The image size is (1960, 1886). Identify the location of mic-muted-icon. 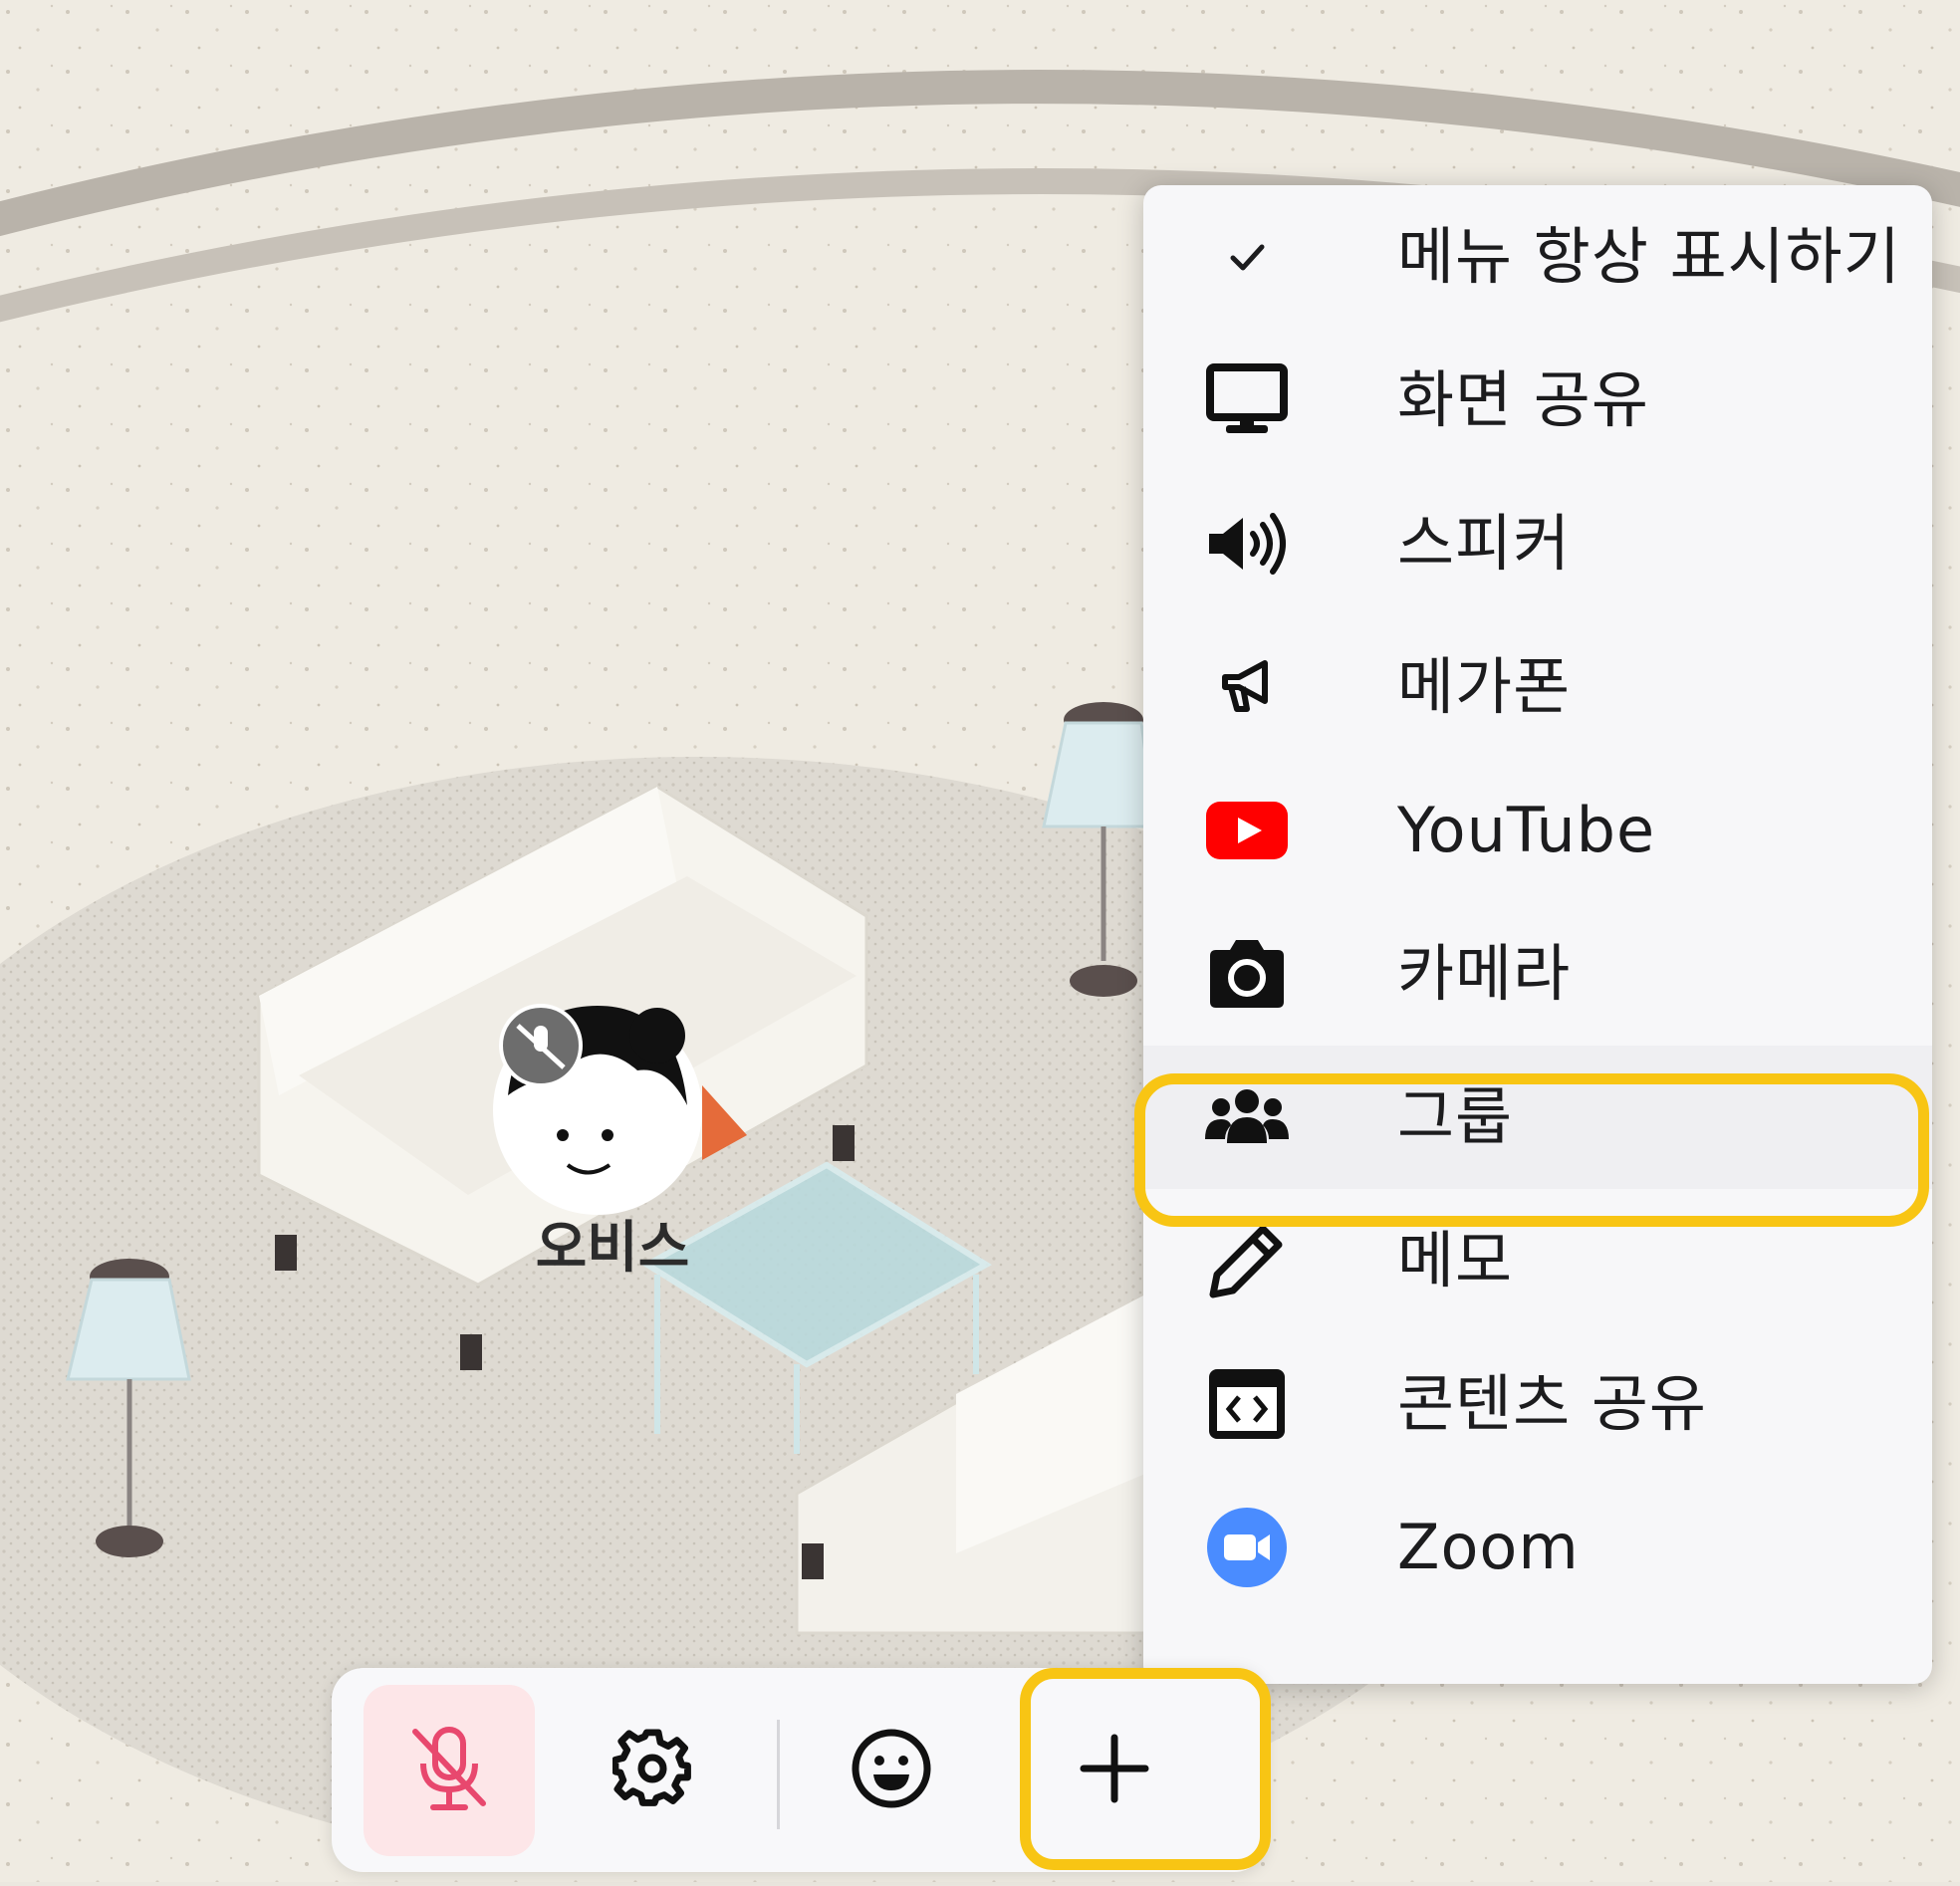
(449, 1771).